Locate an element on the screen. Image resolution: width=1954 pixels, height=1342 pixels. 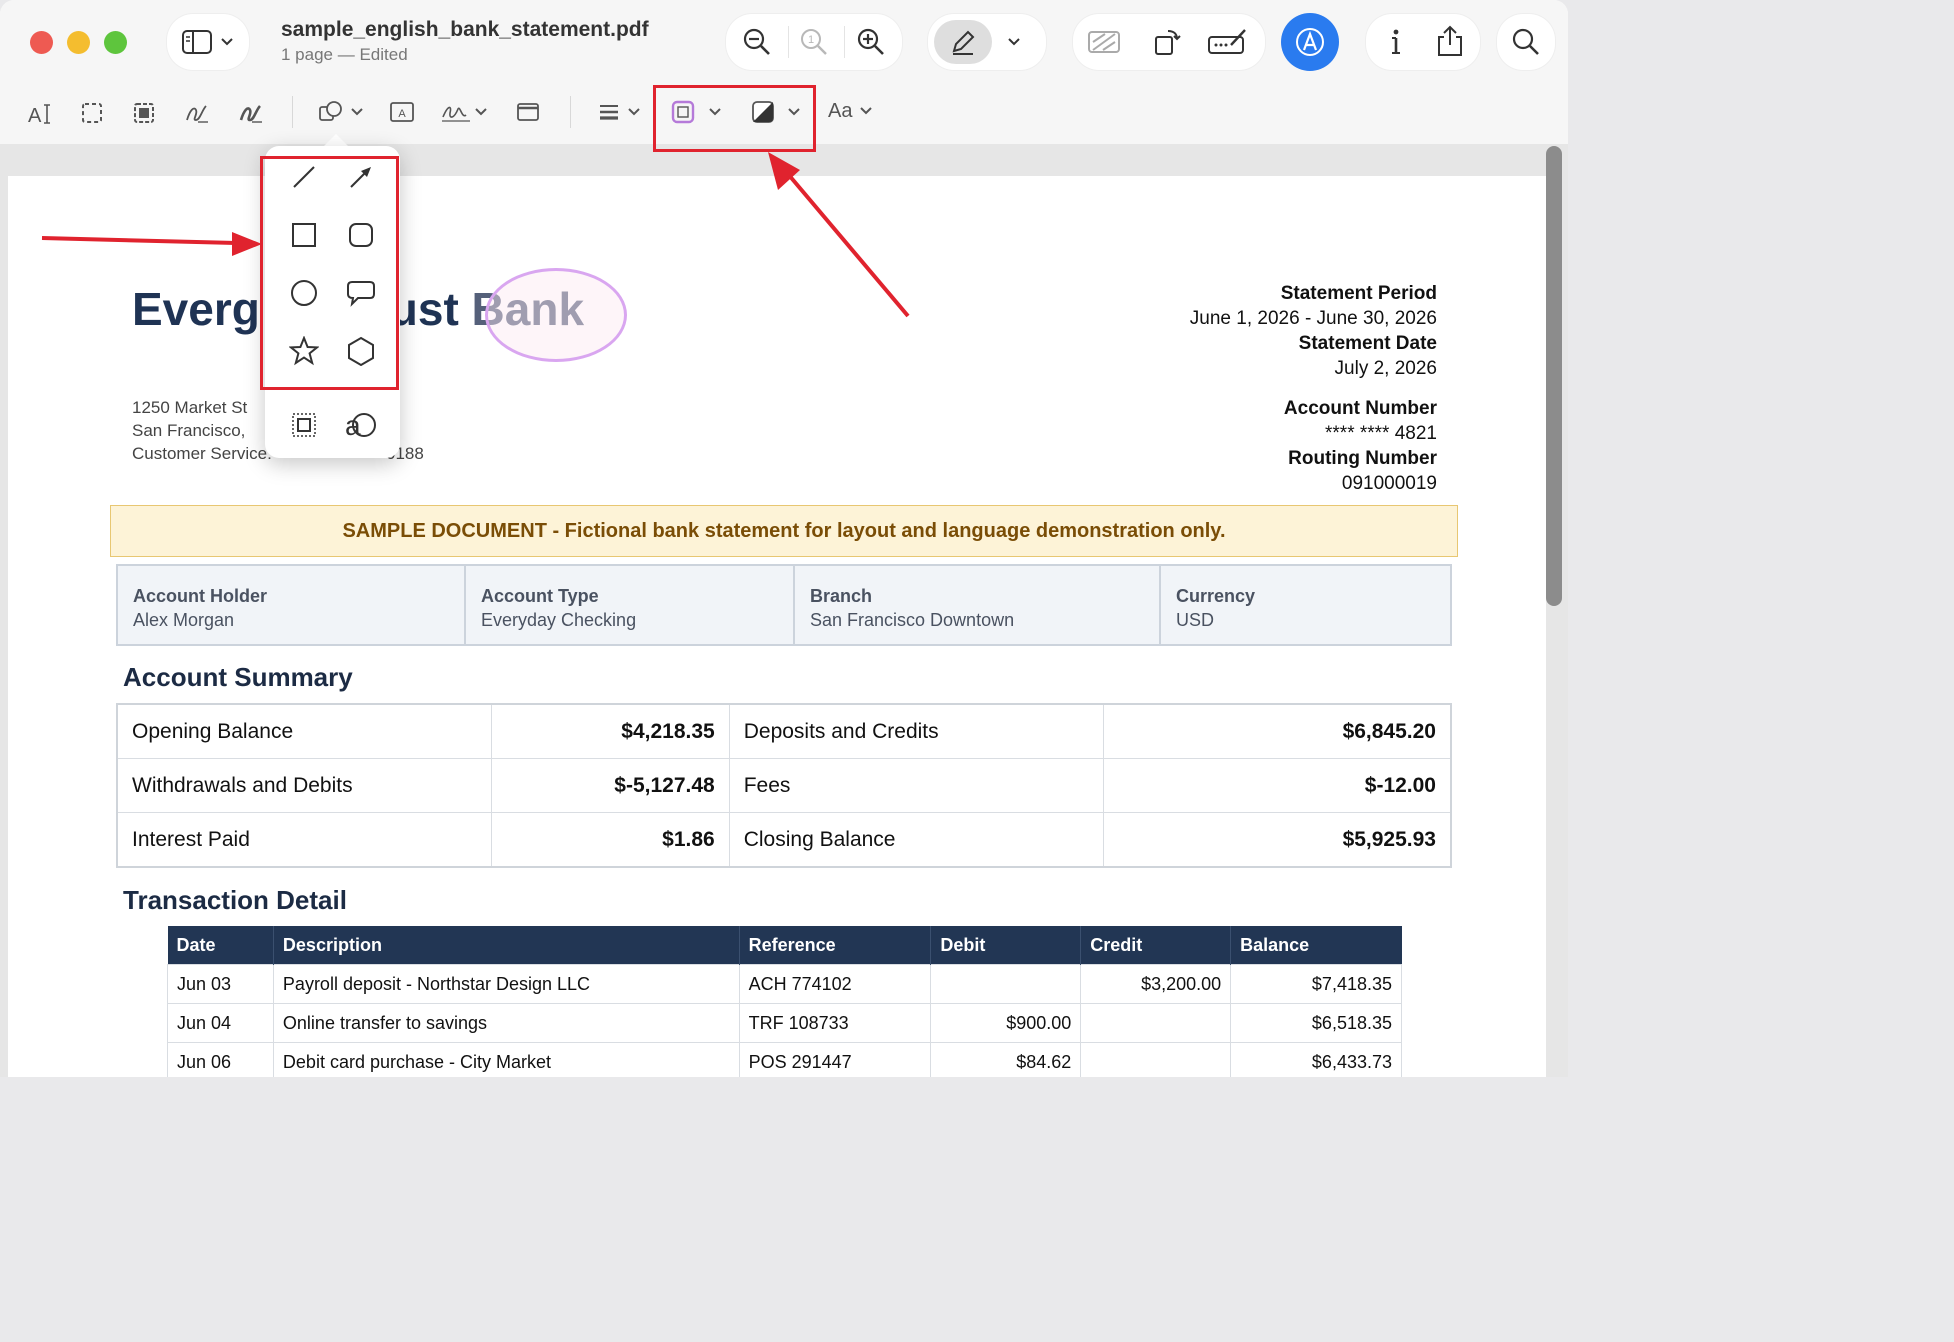
red-arrow-right is located at coordinates (848, 245).